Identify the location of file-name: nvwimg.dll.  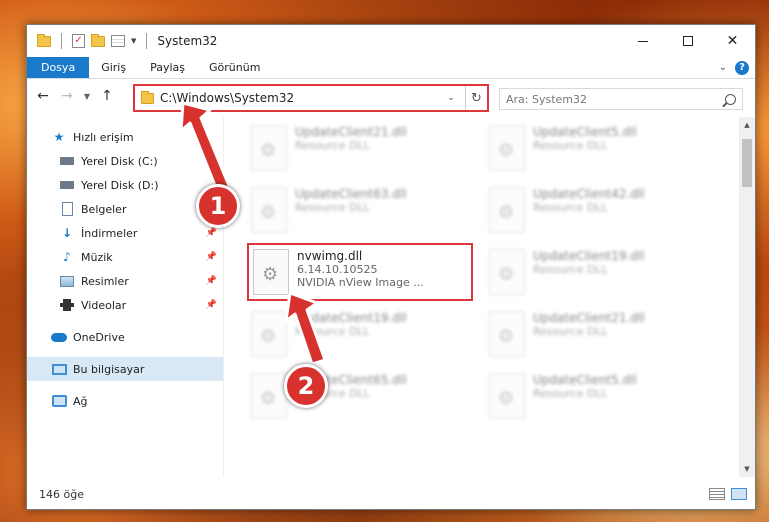
(330, 256).